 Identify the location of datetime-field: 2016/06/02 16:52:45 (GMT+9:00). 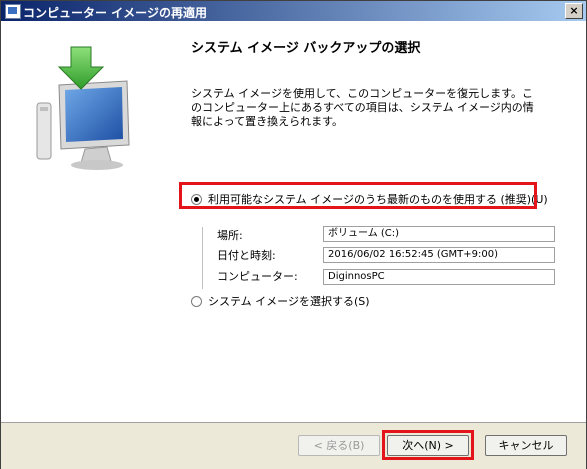
(439, 255).